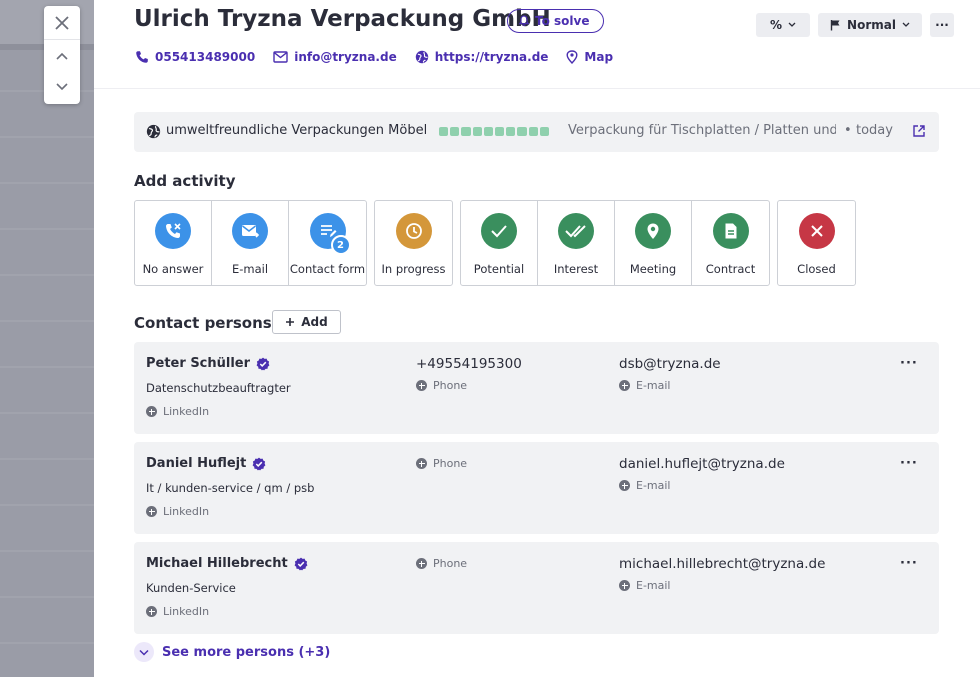 This screenshot has height=677, width=980. What do you see at coordinates (722, 564) in the screenshot?
I see `person-email: michael.hillebrecht@tryzna.de` at bounding box center [722, 564].